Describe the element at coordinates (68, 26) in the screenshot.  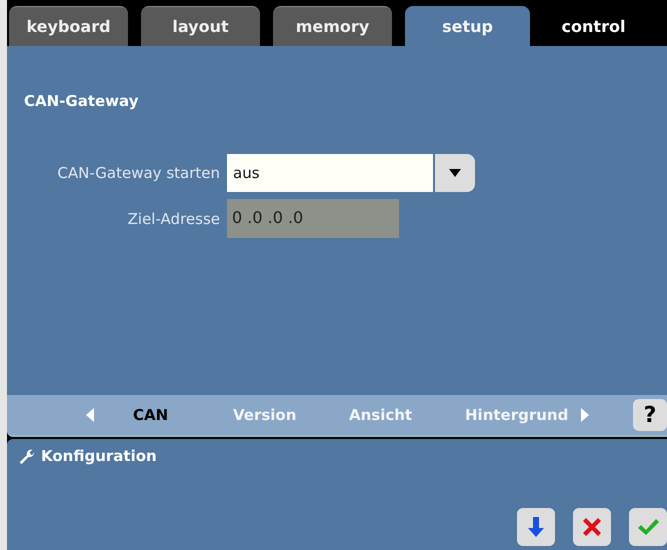
I see `tab: keyboard` at that location.